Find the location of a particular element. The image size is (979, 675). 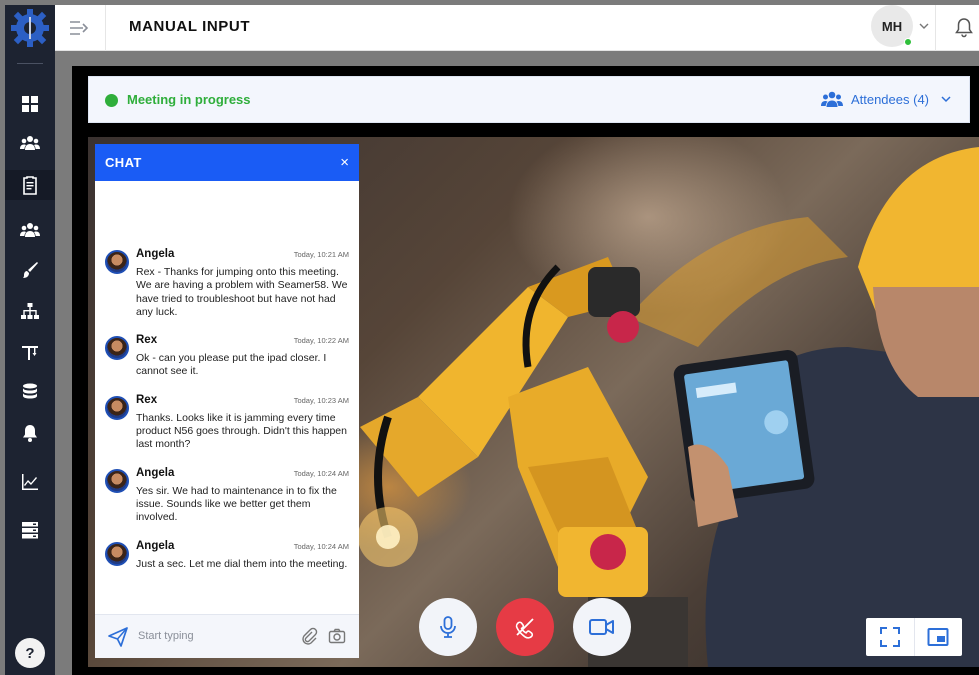

chat-header: CHAT × is located at coordinates (227, 162).